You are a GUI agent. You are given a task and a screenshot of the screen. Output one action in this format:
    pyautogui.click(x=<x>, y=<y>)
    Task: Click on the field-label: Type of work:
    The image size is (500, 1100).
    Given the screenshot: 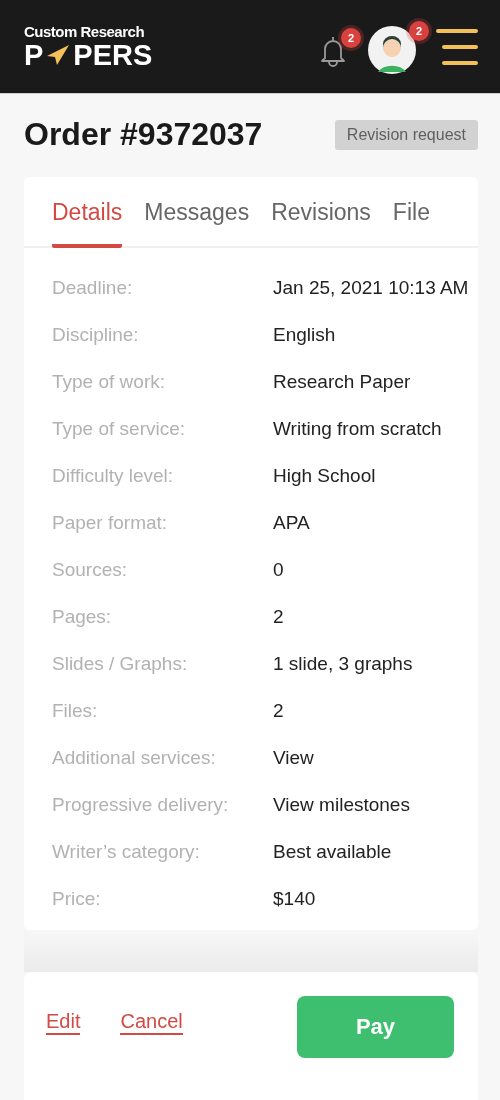 What is the action you would take?
    pyautogui.click(x=109, y=381)
    